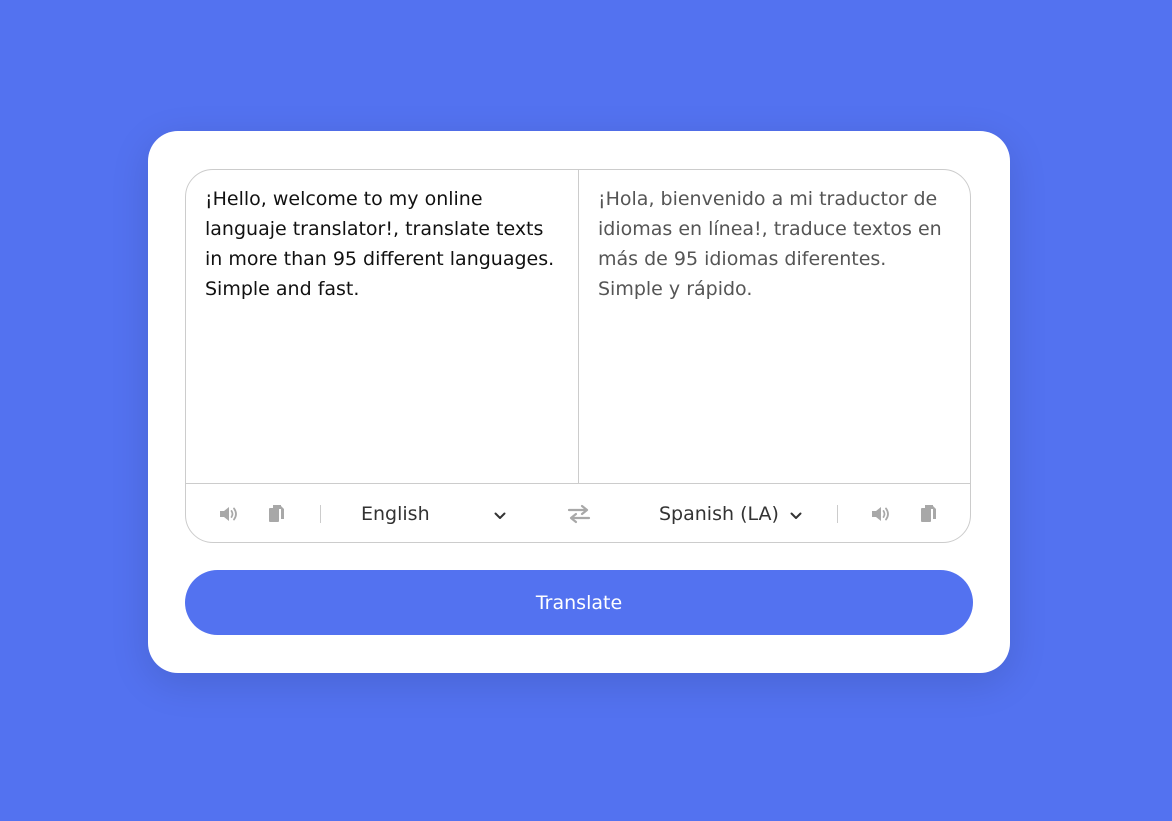 The width and height of the screenshot is (1172, 821). What do you see at coordinates (579, 602) in the screenshot?
I see `translate-button: Translate` at bounding box center [579, 602].